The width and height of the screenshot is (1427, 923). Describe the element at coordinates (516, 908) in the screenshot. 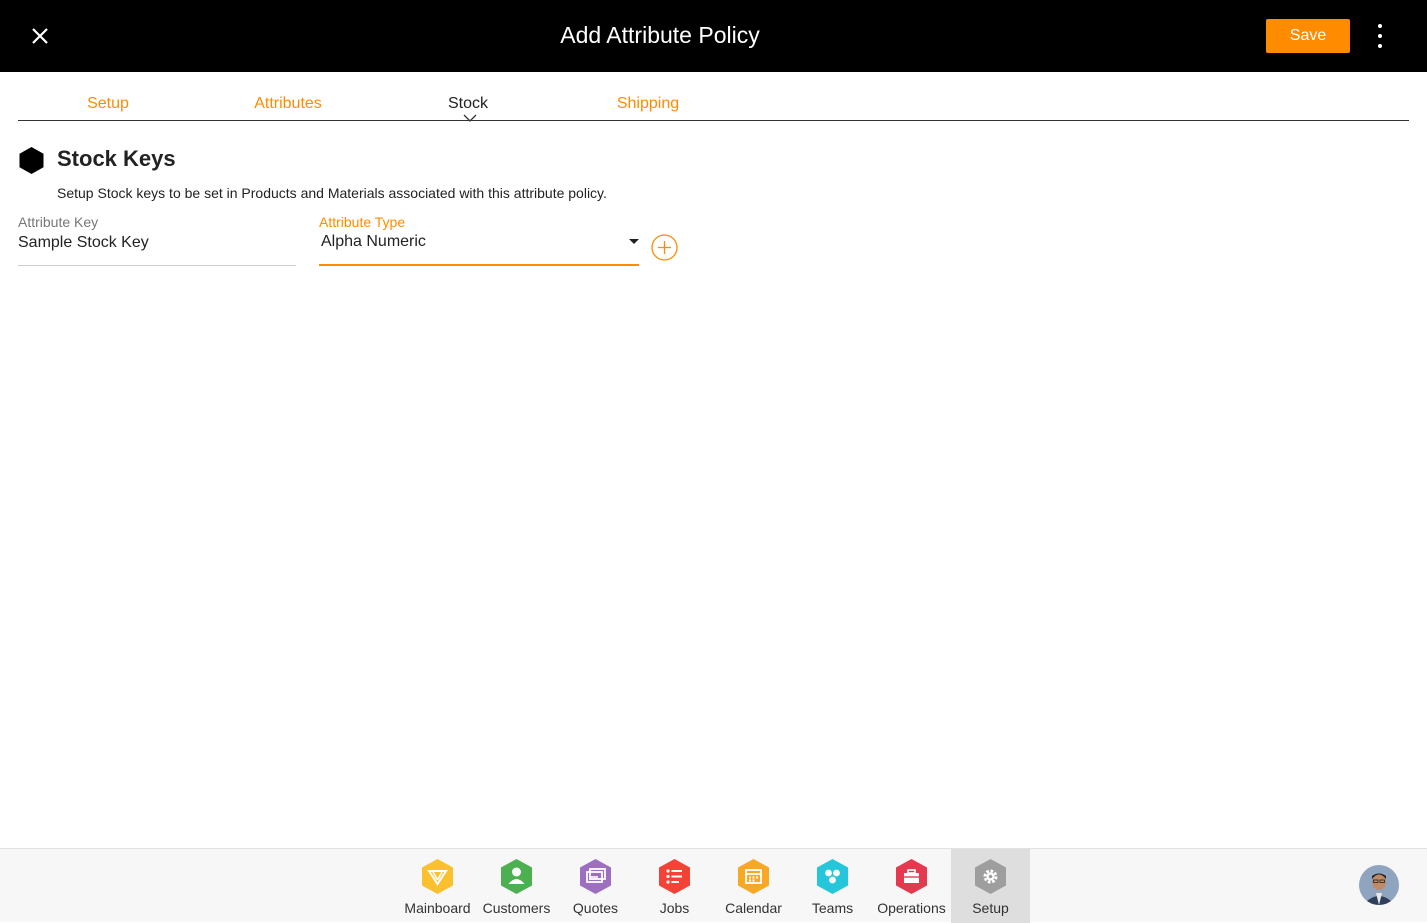

I see `nav-label: Customers` at that location.